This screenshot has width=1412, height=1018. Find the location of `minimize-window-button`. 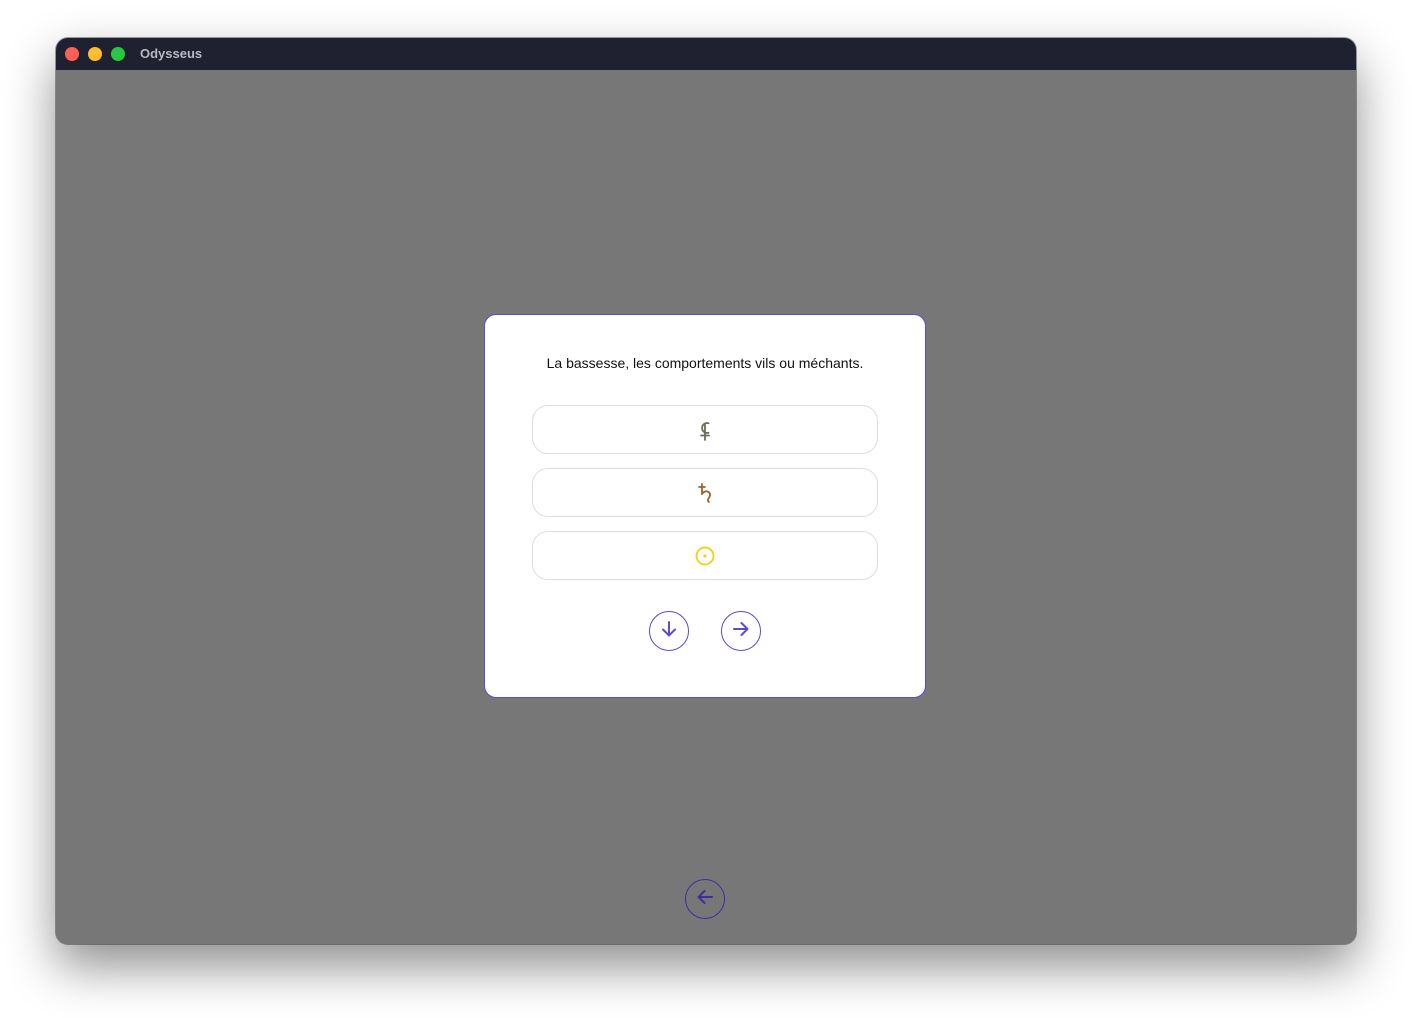

minimize-window-button is located at coordinates (95, 54).